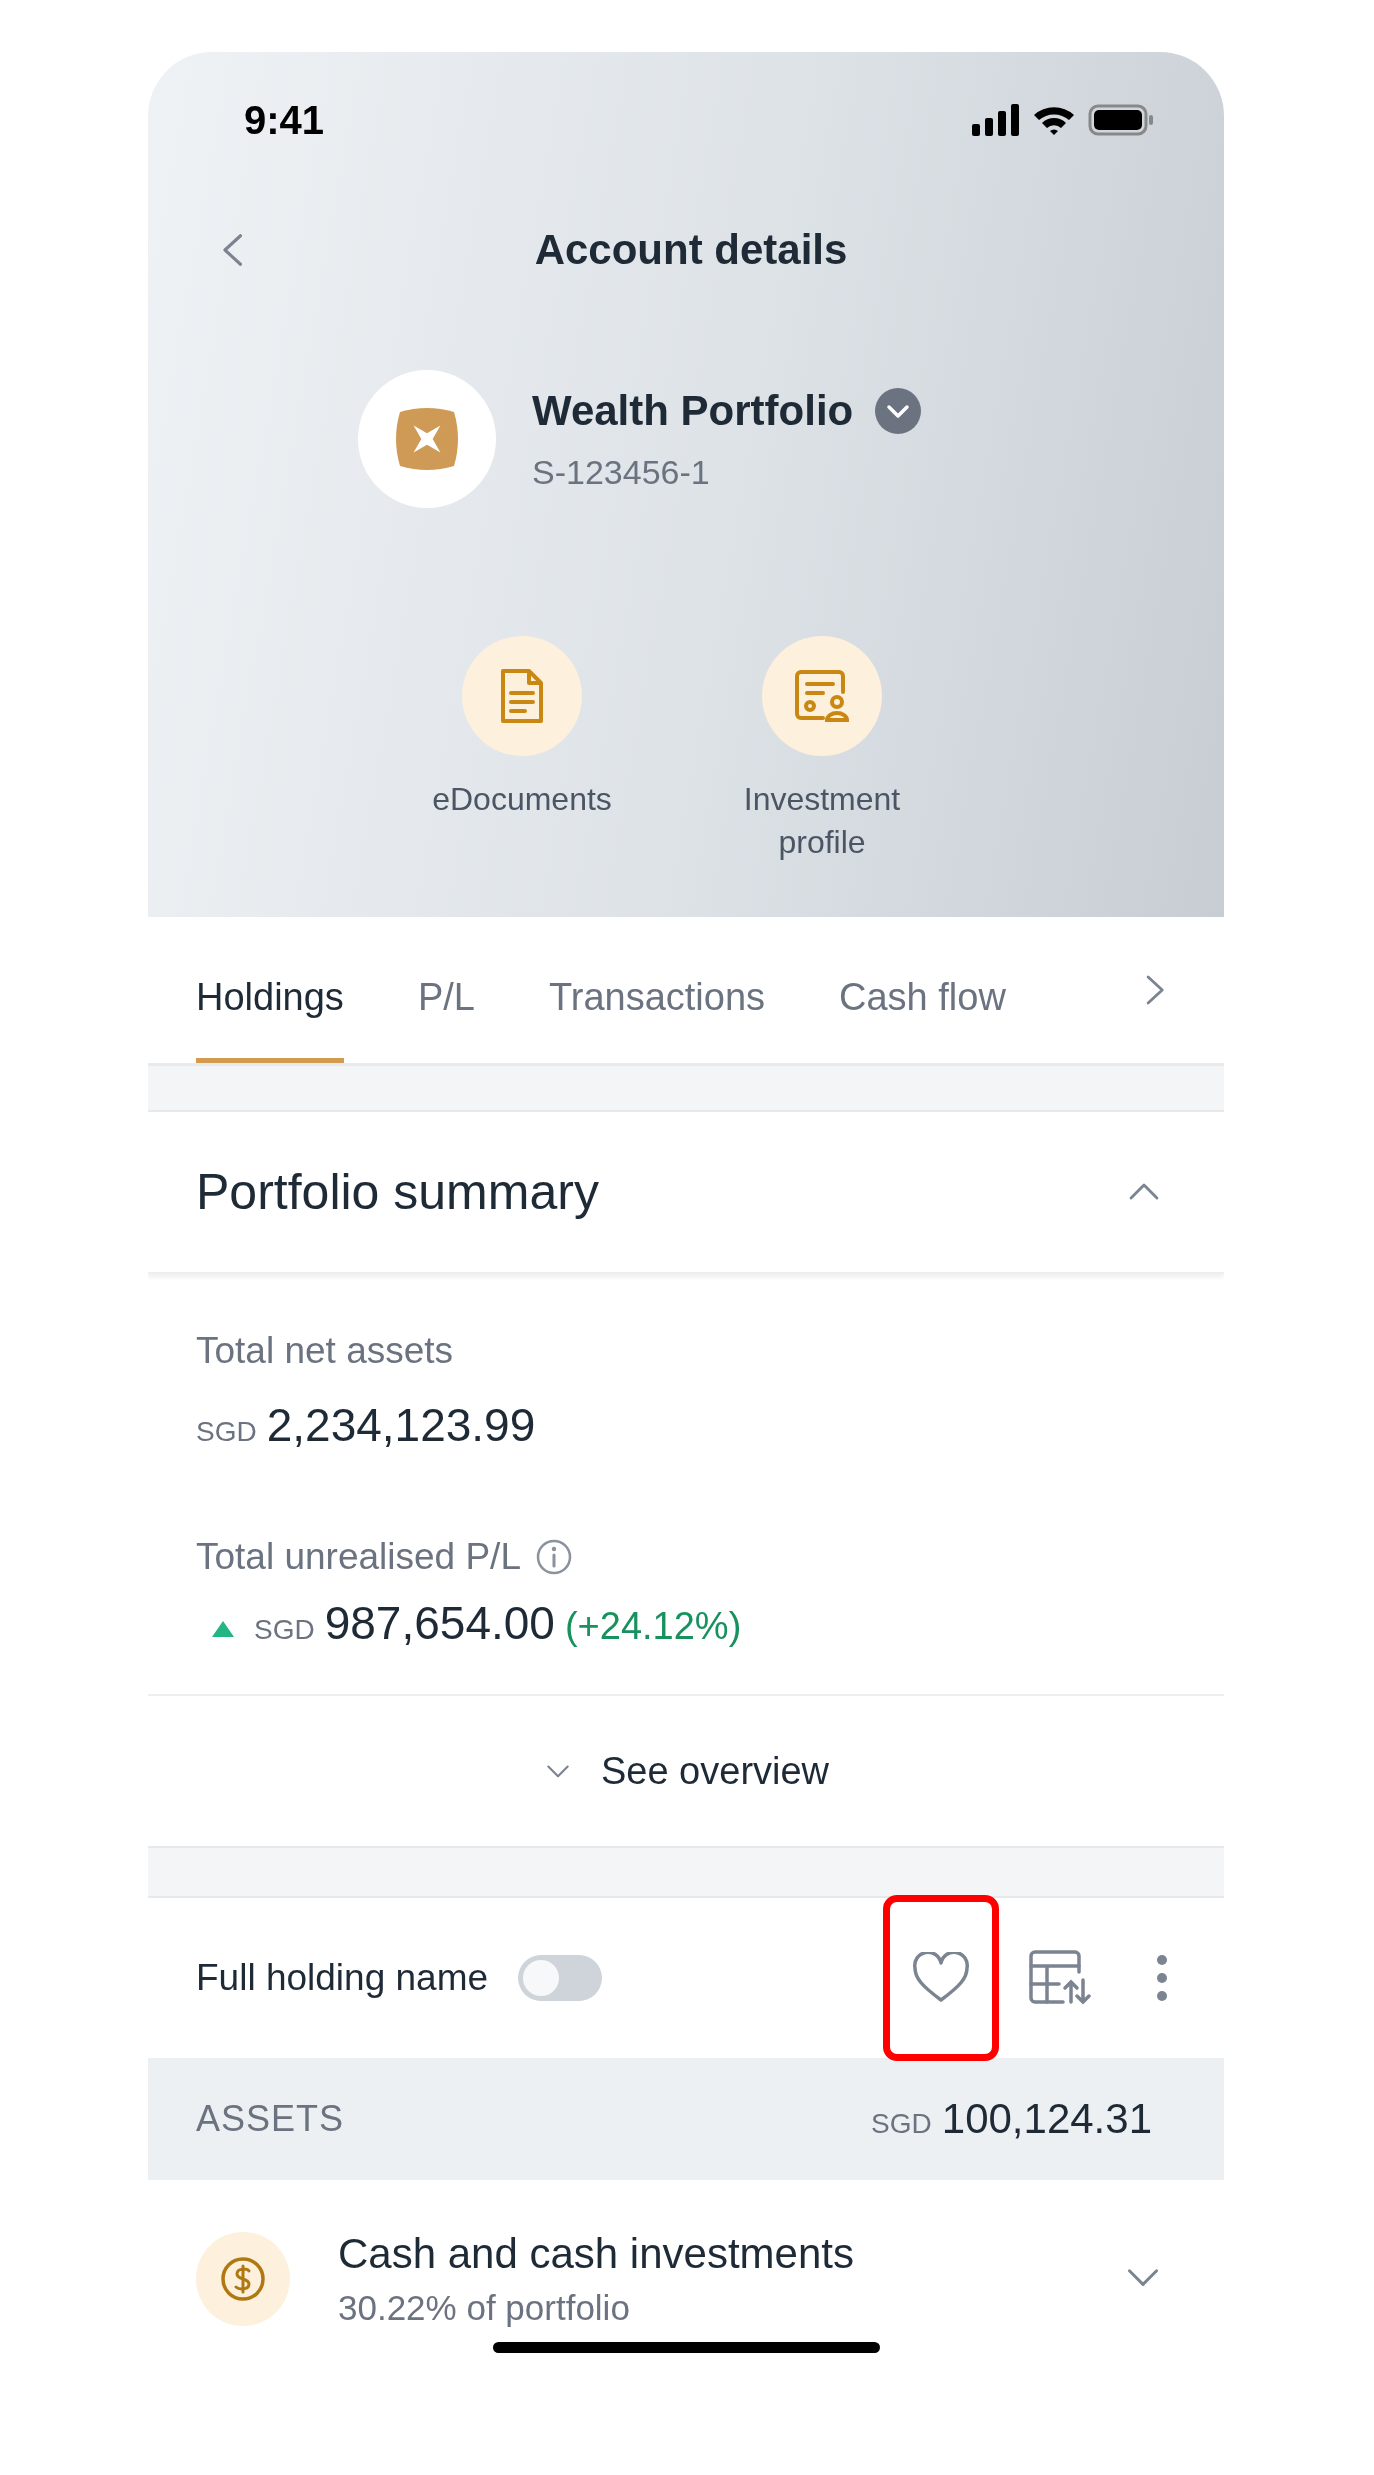 The height and width of the screenshot is (2475, 1374). What do you see at coordinates (522, 696) in the screenshot?
I see `document-icon` at bounding box center [522, 696].